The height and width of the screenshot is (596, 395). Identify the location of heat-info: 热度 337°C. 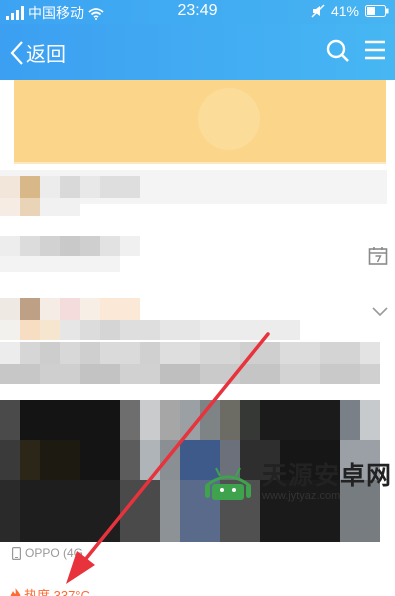
(50, 590).